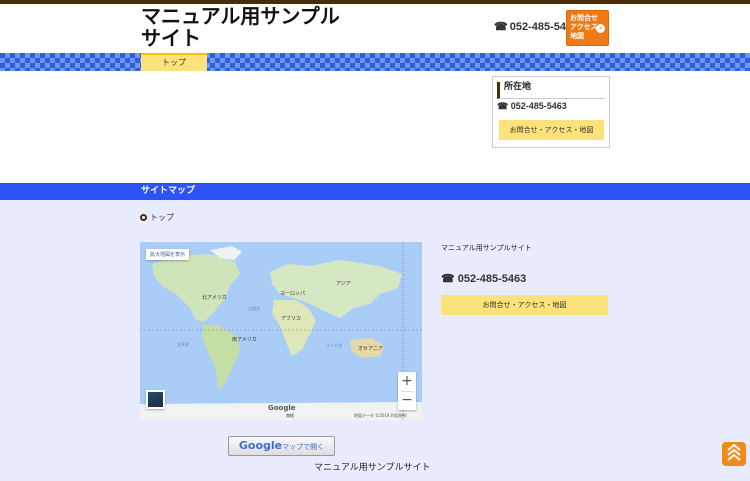 This screenshot has height=481, width=750. Describe the element at coordinates (254, 308) in the screenshot. I see `map-label-atlantic: 大西洋` at that location.